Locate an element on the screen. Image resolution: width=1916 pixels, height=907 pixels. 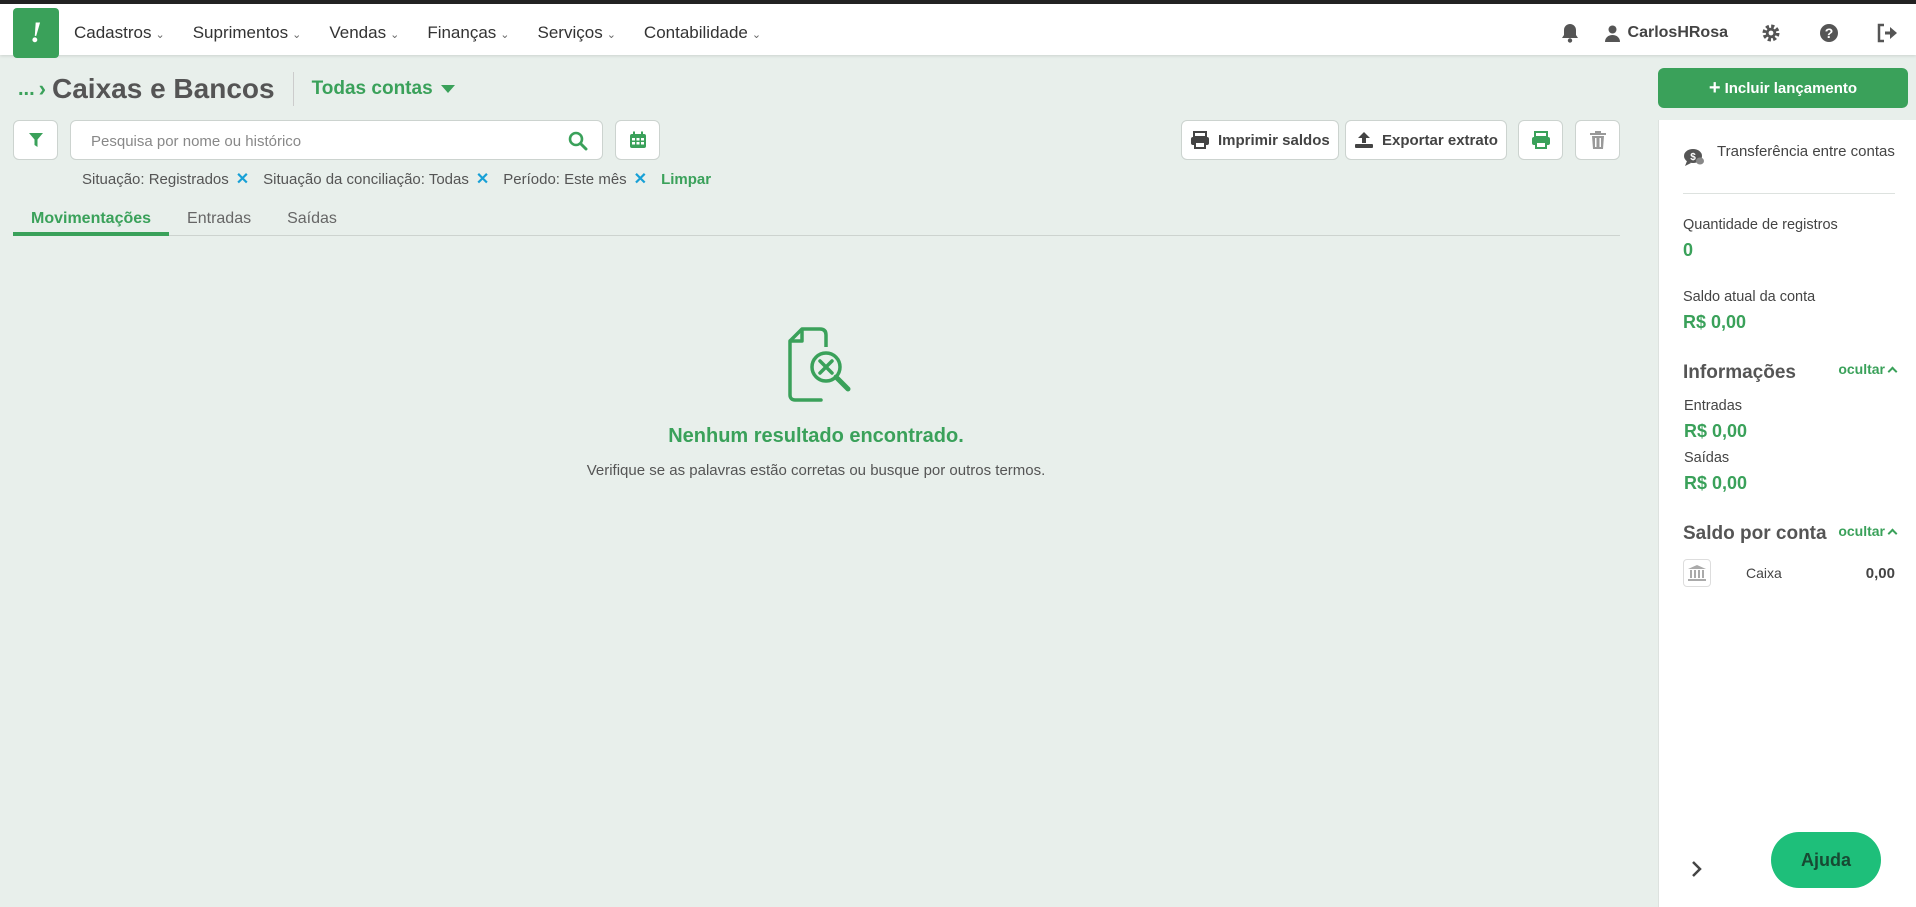
delete-button is located at coordinates (1597, 140).